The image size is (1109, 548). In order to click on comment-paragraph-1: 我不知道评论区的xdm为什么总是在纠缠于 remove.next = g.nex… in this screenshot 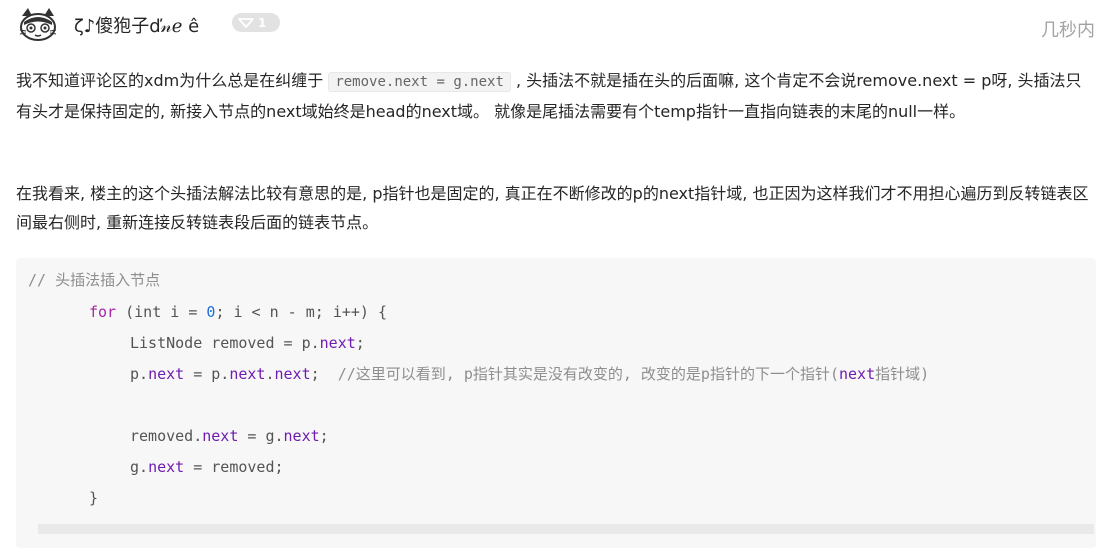, I will do `click(556, 96)`.